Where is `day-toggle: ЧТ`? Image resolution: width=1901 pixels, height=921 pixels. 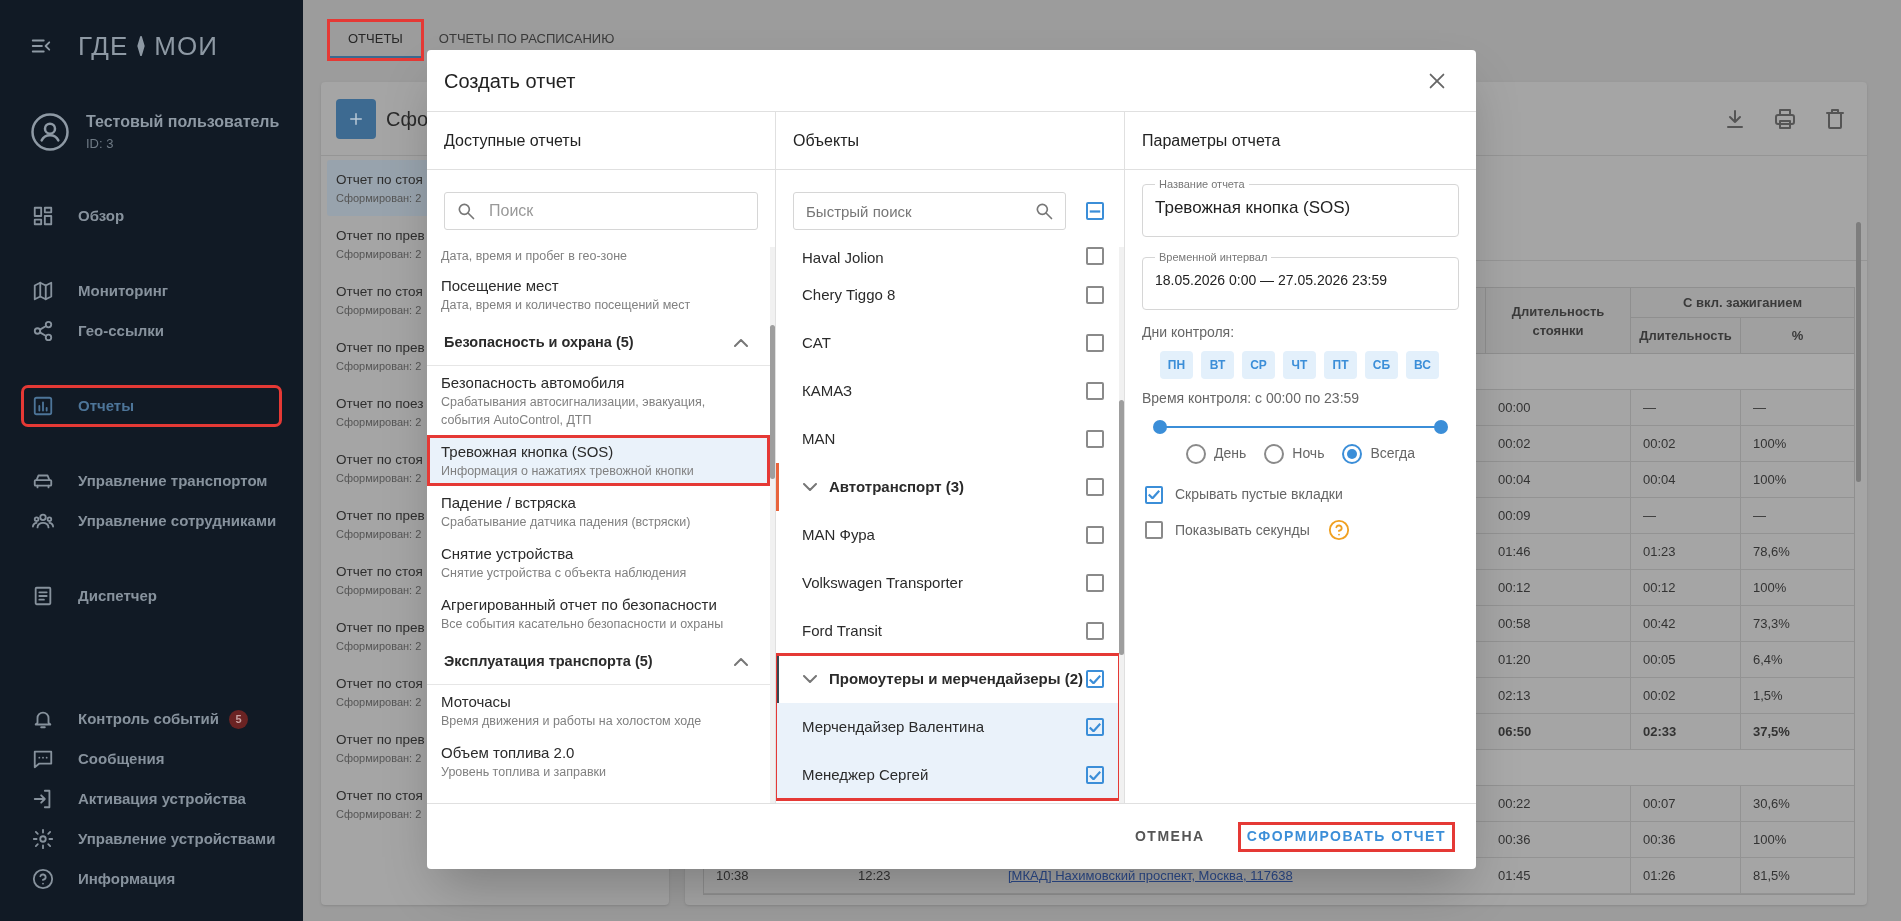 day-toggle: ЧТ is located at coordinates (1299, 365).